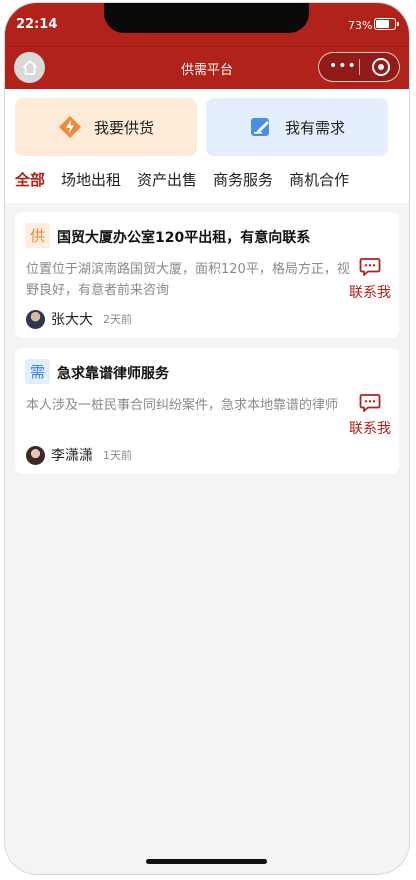 Image resolution: width=416 pixels, height=880 pixels. What do you see at coordinates (72, 456) in the screenshot?
I see `author-name: 李潇潇` at bounding box center [72, 456].